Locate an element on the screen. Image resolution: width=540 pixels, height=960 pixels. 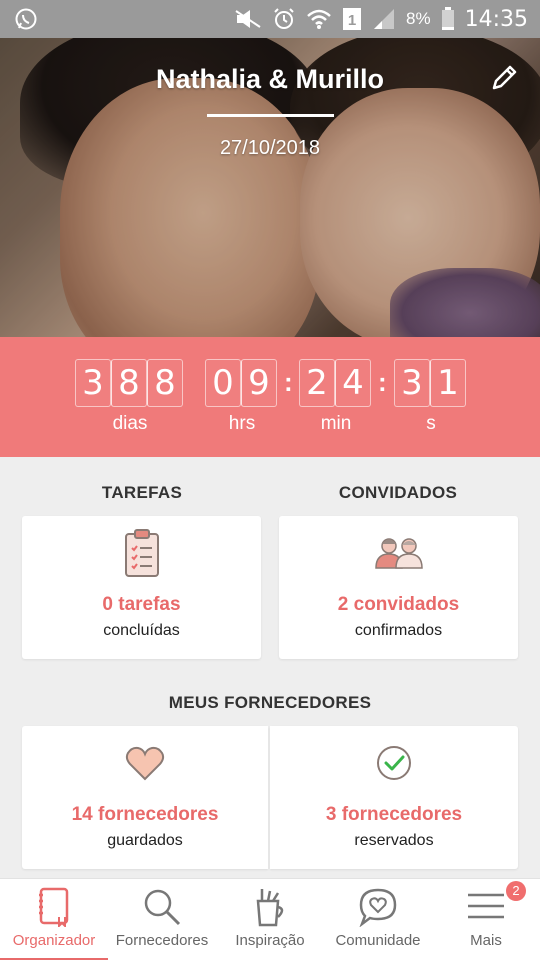
countdown-digit: 1 is located at coordinates (448, 383).